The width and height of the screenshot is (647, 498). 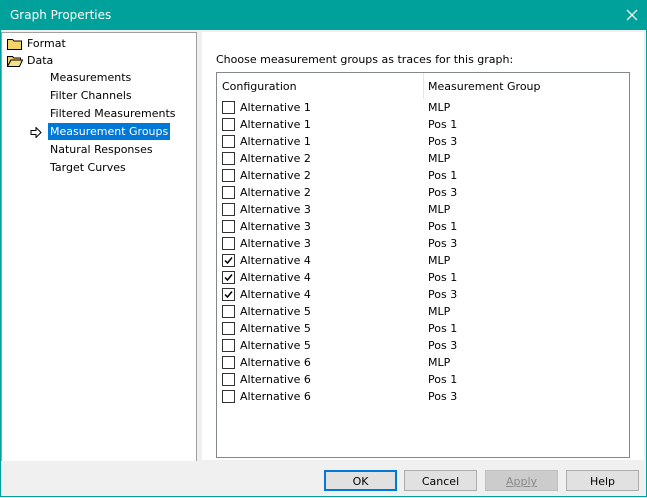 I want to click on list-item: Alternative 3 MLP, so click(x=423, y=209).